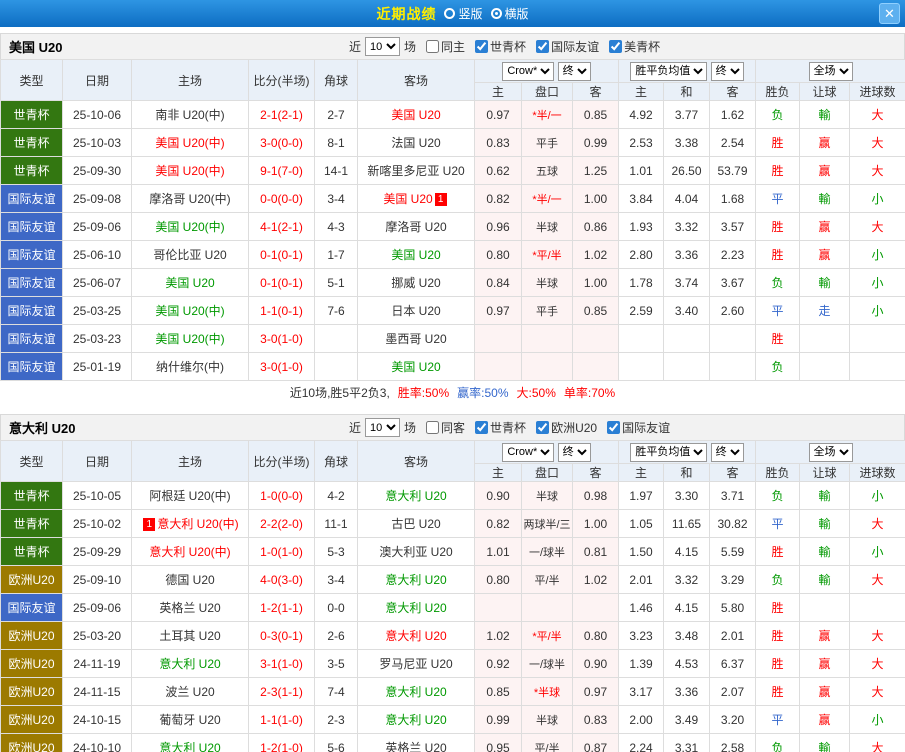 Image resolution: width=905 pixels, height=752 pixels. What do you see at coordinates (686, 198) in the screenshot?
I see `avg-draw-odds: 4.04` at bounding box center [686, 198].